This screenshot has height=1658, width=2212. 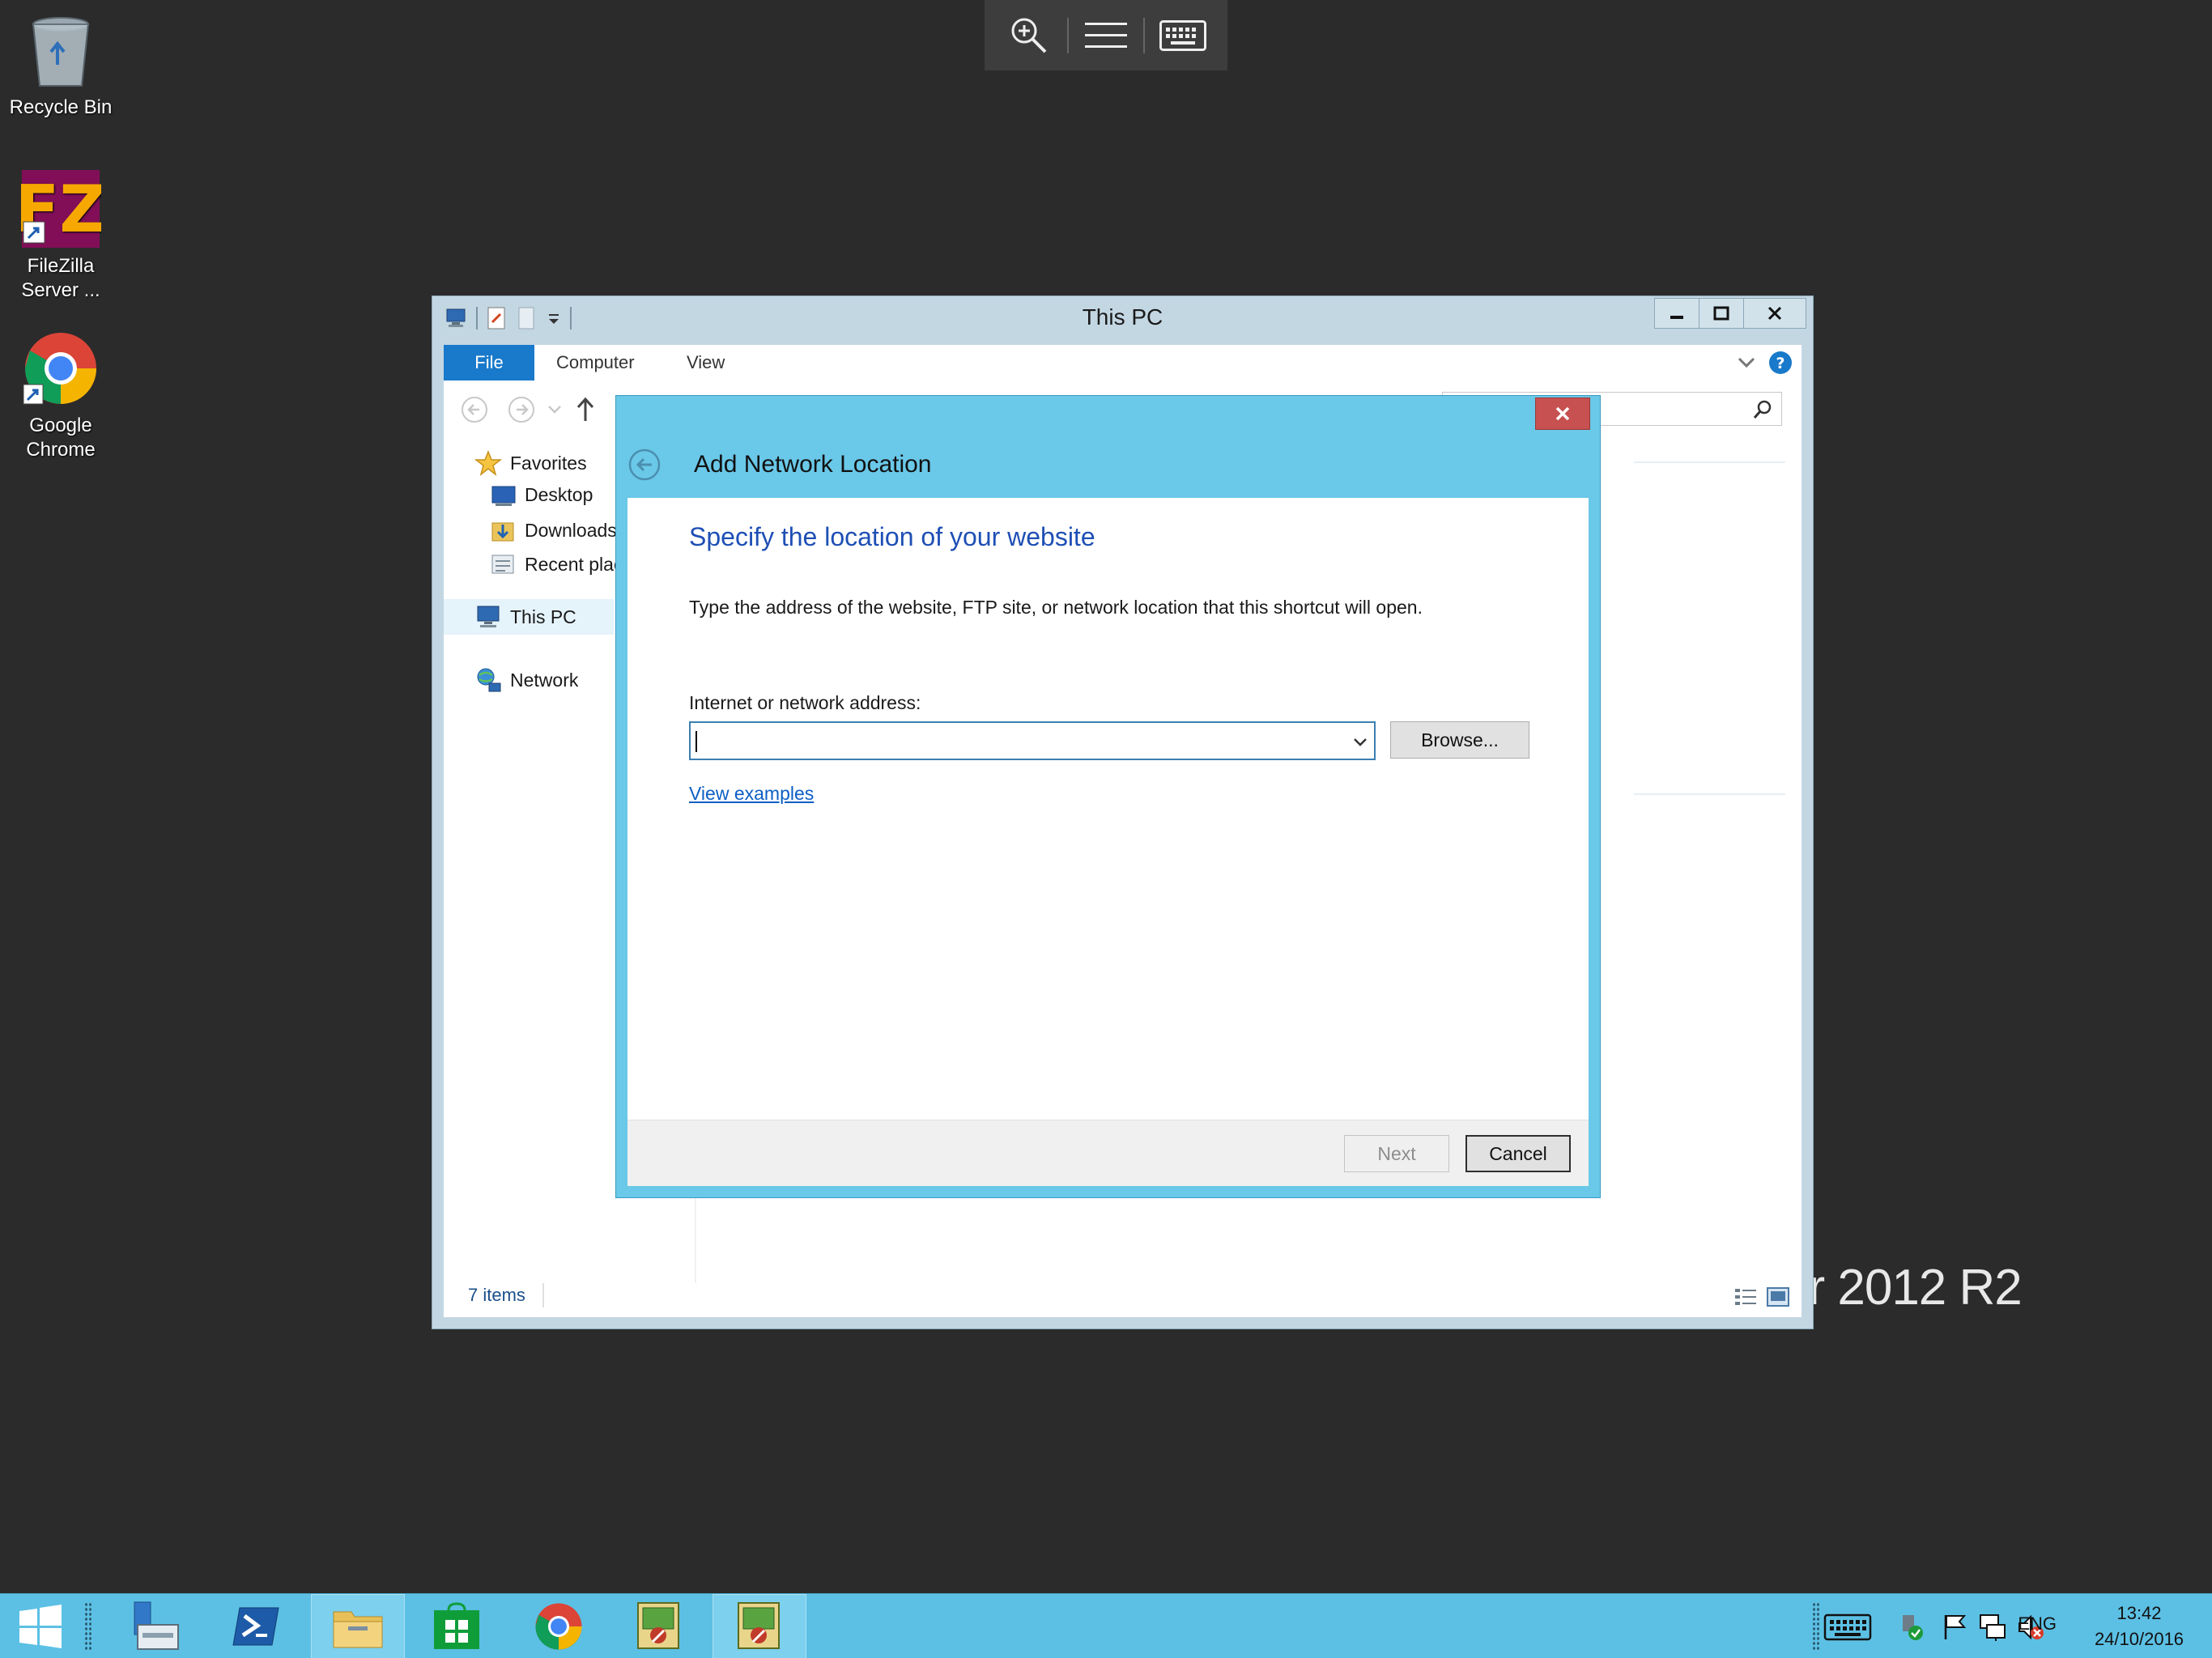 What do you see at coordinates (697, 741) in the screenshot?
I see `text-caret` at bounding box center [697, 741].